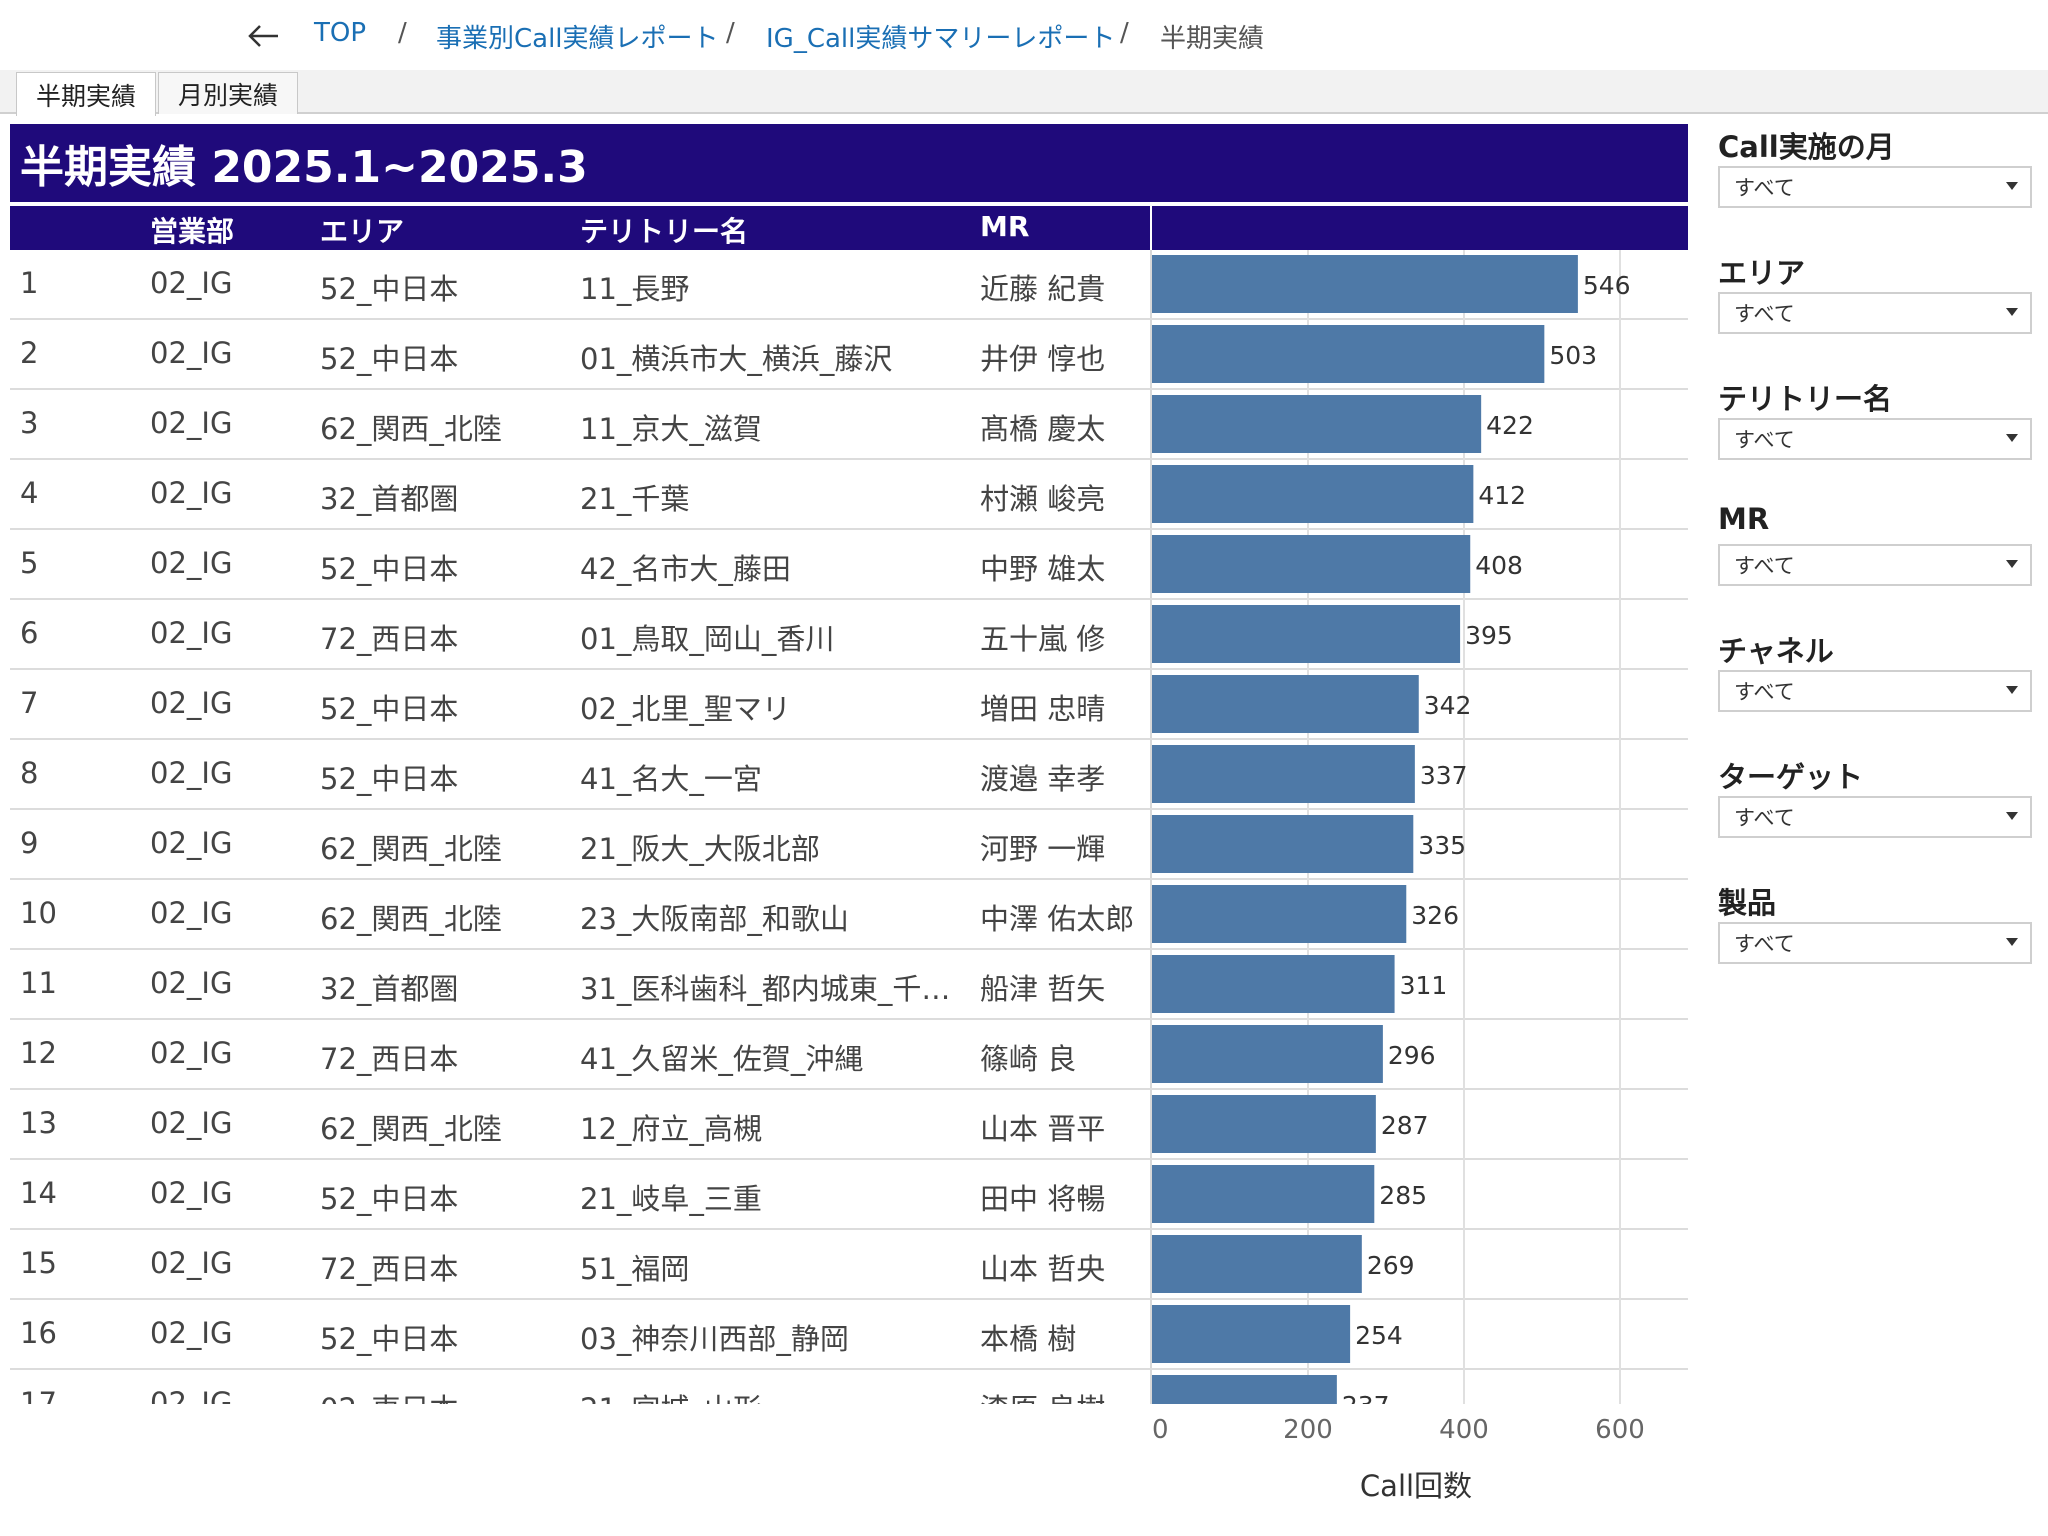 This screenshot has height=1536, width=2048. Describe the element at coordinates (389, 1395) in the screenshot. I see `cell-area: 02_東日本` at that location.